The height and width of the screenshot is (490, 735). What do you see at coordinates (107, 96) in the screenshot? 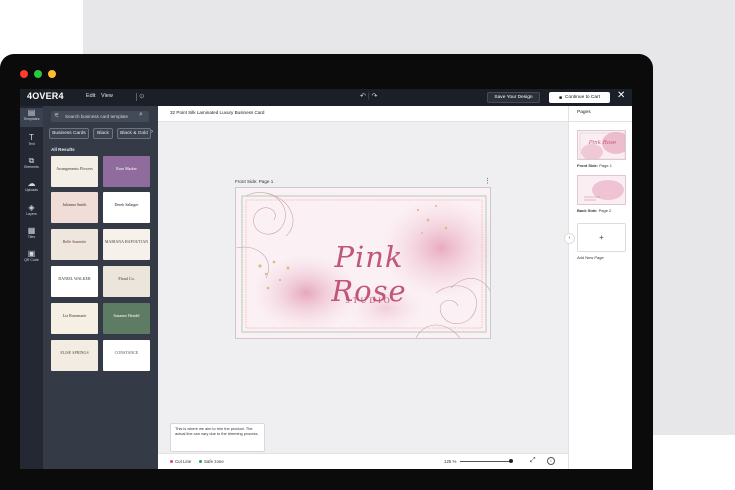
I see `menu-view: View` at bounding box center [107, 96].